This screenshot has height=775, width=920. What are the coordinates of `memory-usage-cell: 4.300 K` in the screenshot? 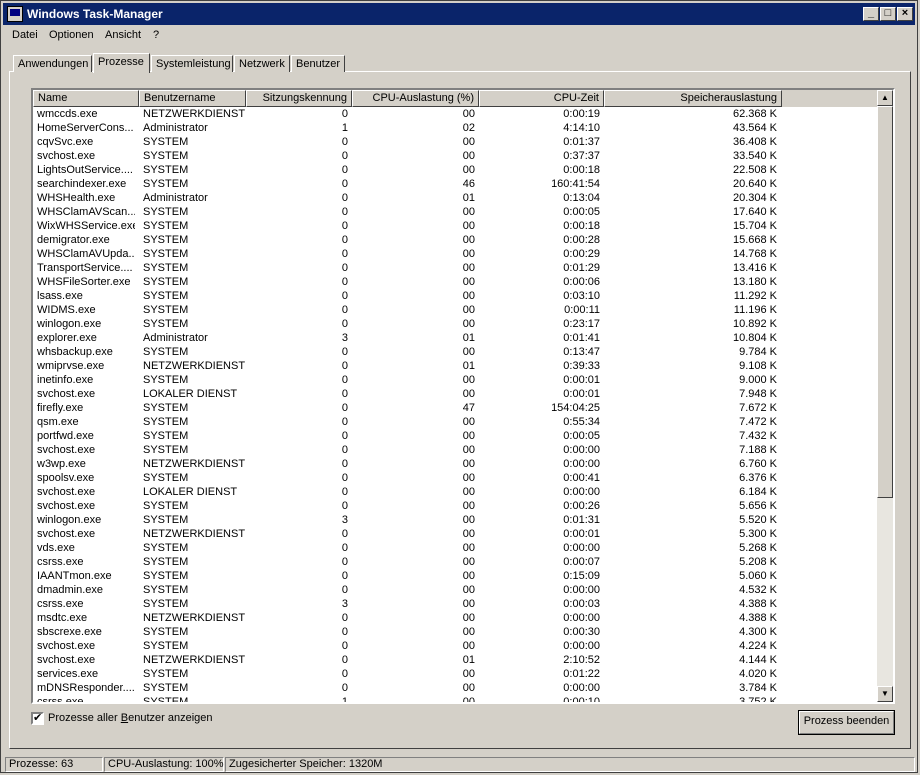 It's located at (758, 632).